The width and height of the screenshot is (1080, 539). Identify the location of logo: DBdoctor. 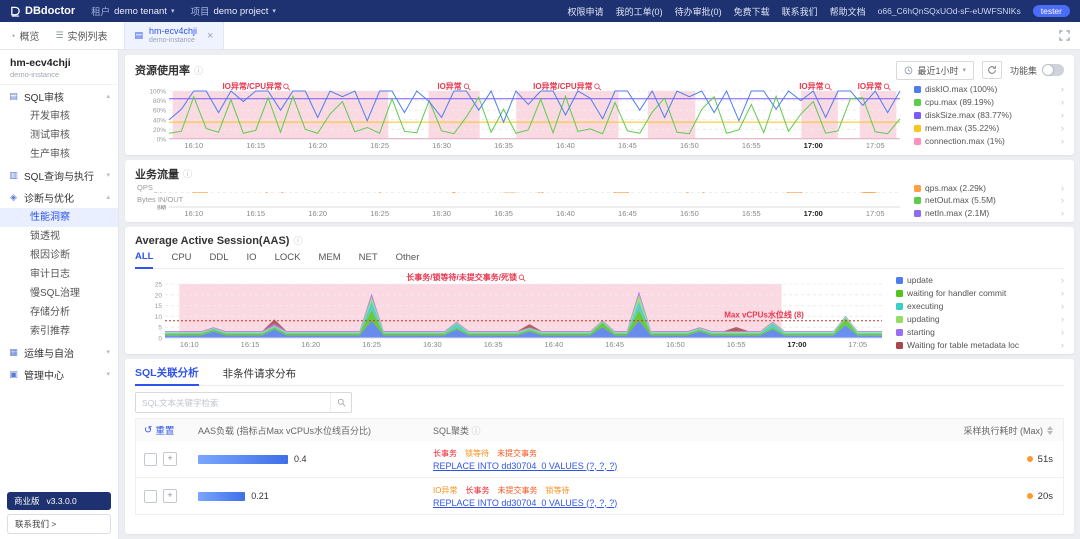
(42, 11).